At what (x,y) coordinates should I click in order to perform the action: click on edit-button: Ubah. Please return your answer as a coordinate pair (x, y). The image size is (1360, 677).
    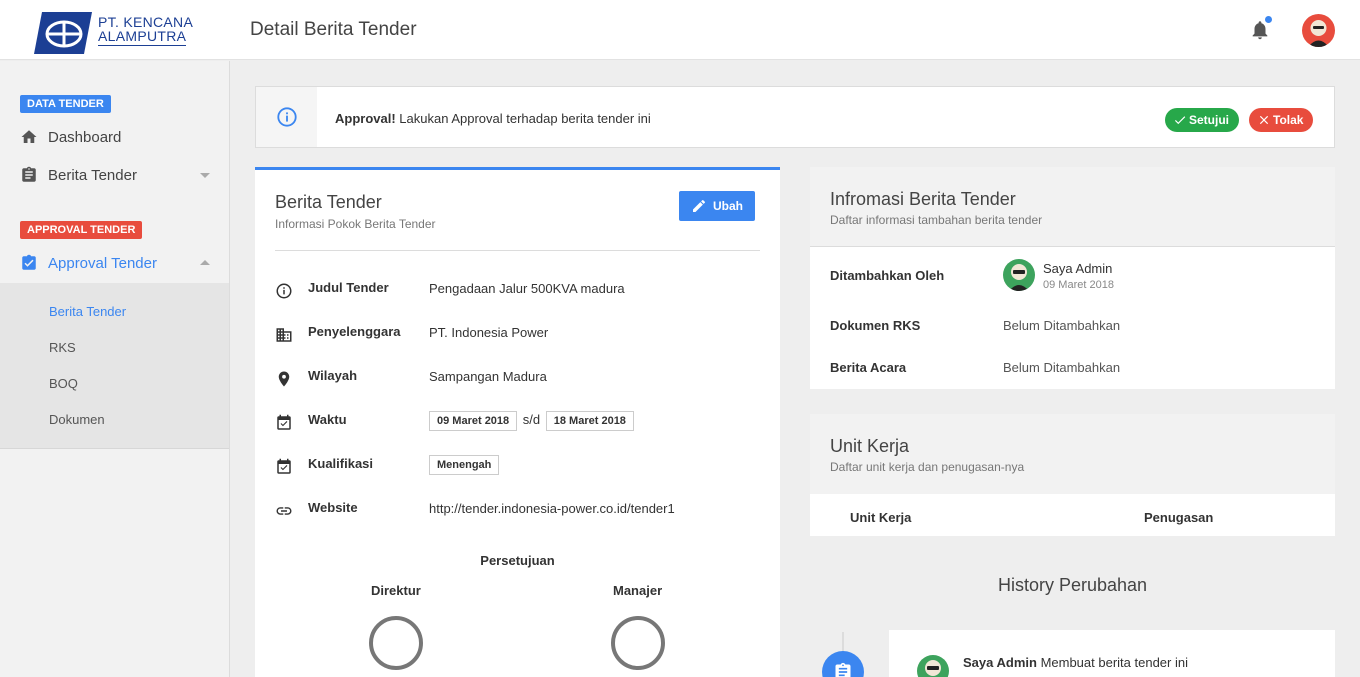
    Looking at the image, I should click on (717, 206).